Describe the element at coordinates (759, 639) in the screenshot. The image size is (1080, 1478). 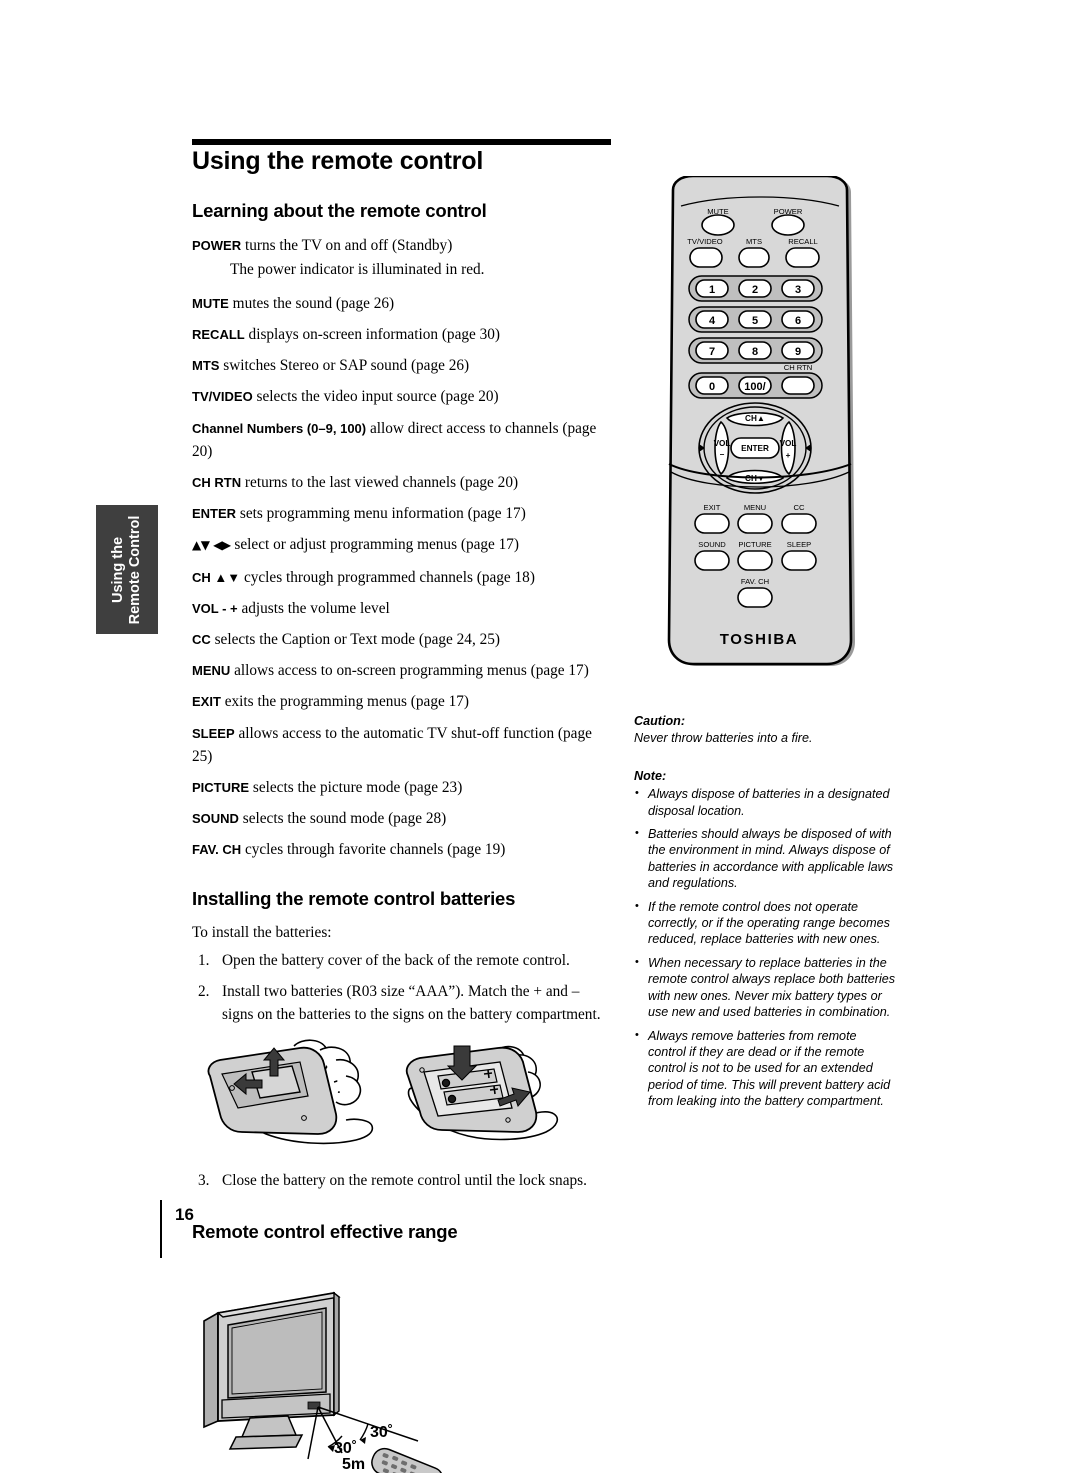
I see `brand-logo-toshiba: TOSHIBA` at that location.